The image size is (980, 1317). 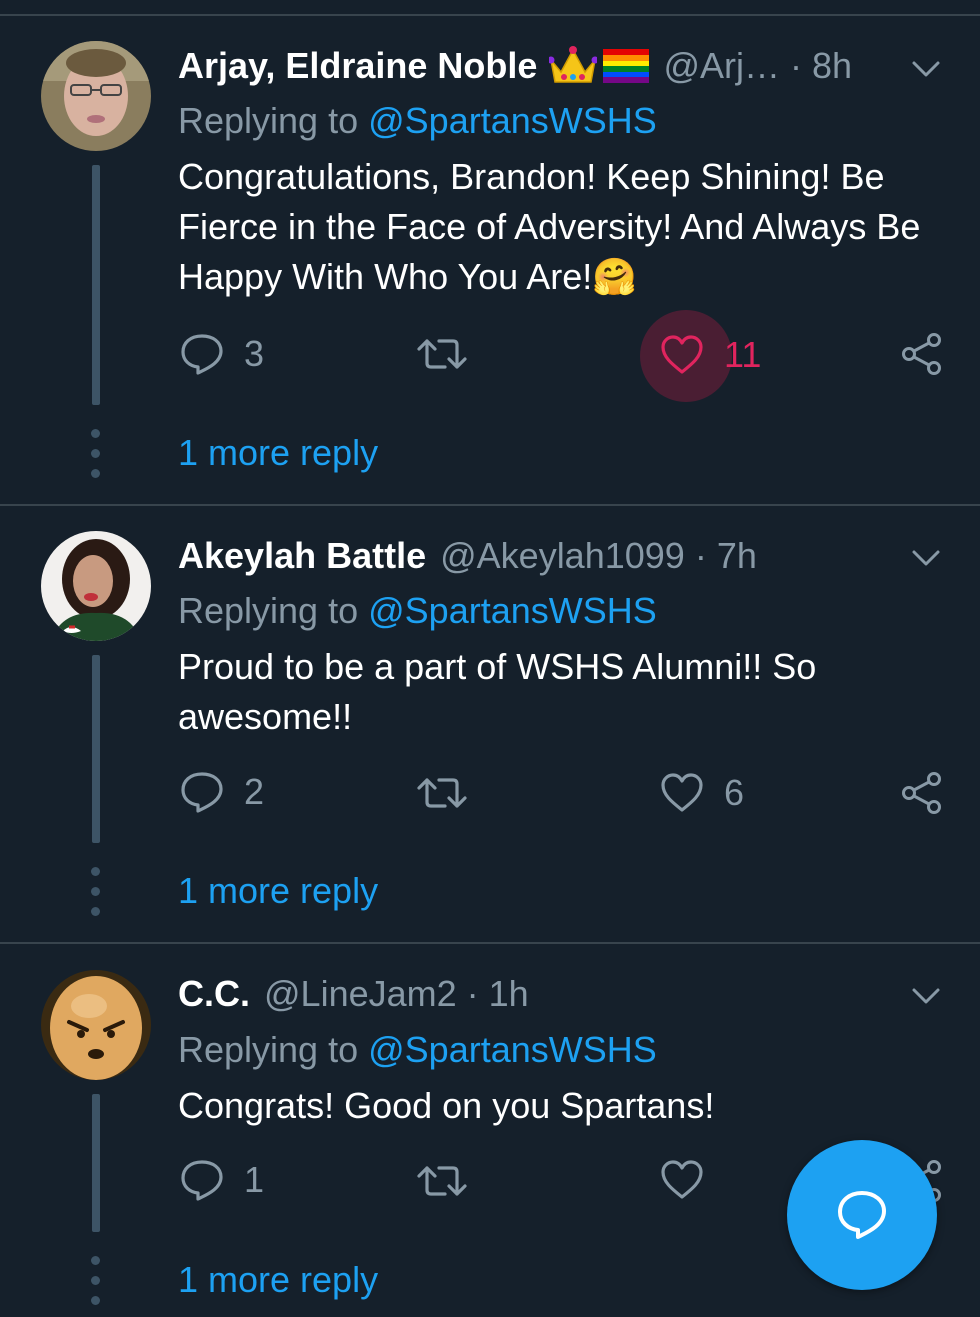 What do you see at coordinates (214, 994) in the screenshot?
I see `display-name: C.C.` at bounding box center [214, 994].